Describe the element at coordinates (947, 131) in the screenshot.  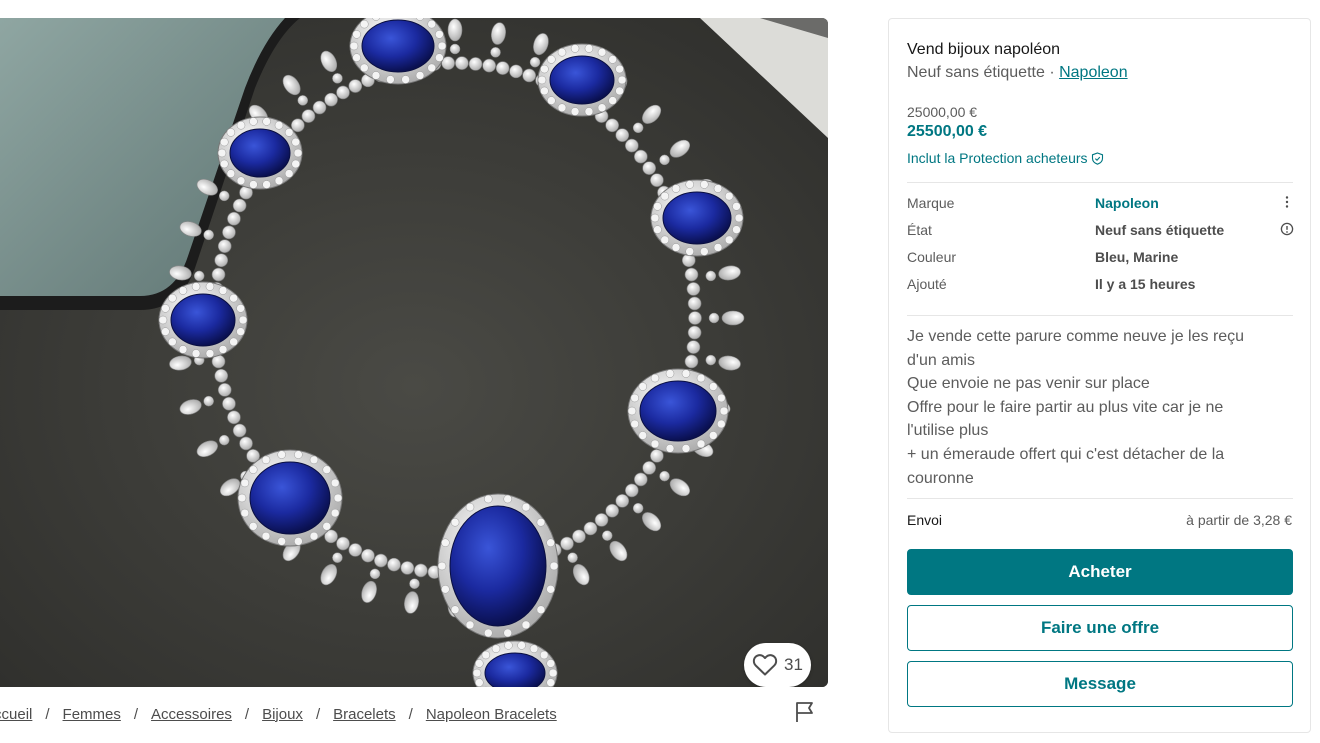
I see `item-price-with-protection: 25500,00 €` at that location.